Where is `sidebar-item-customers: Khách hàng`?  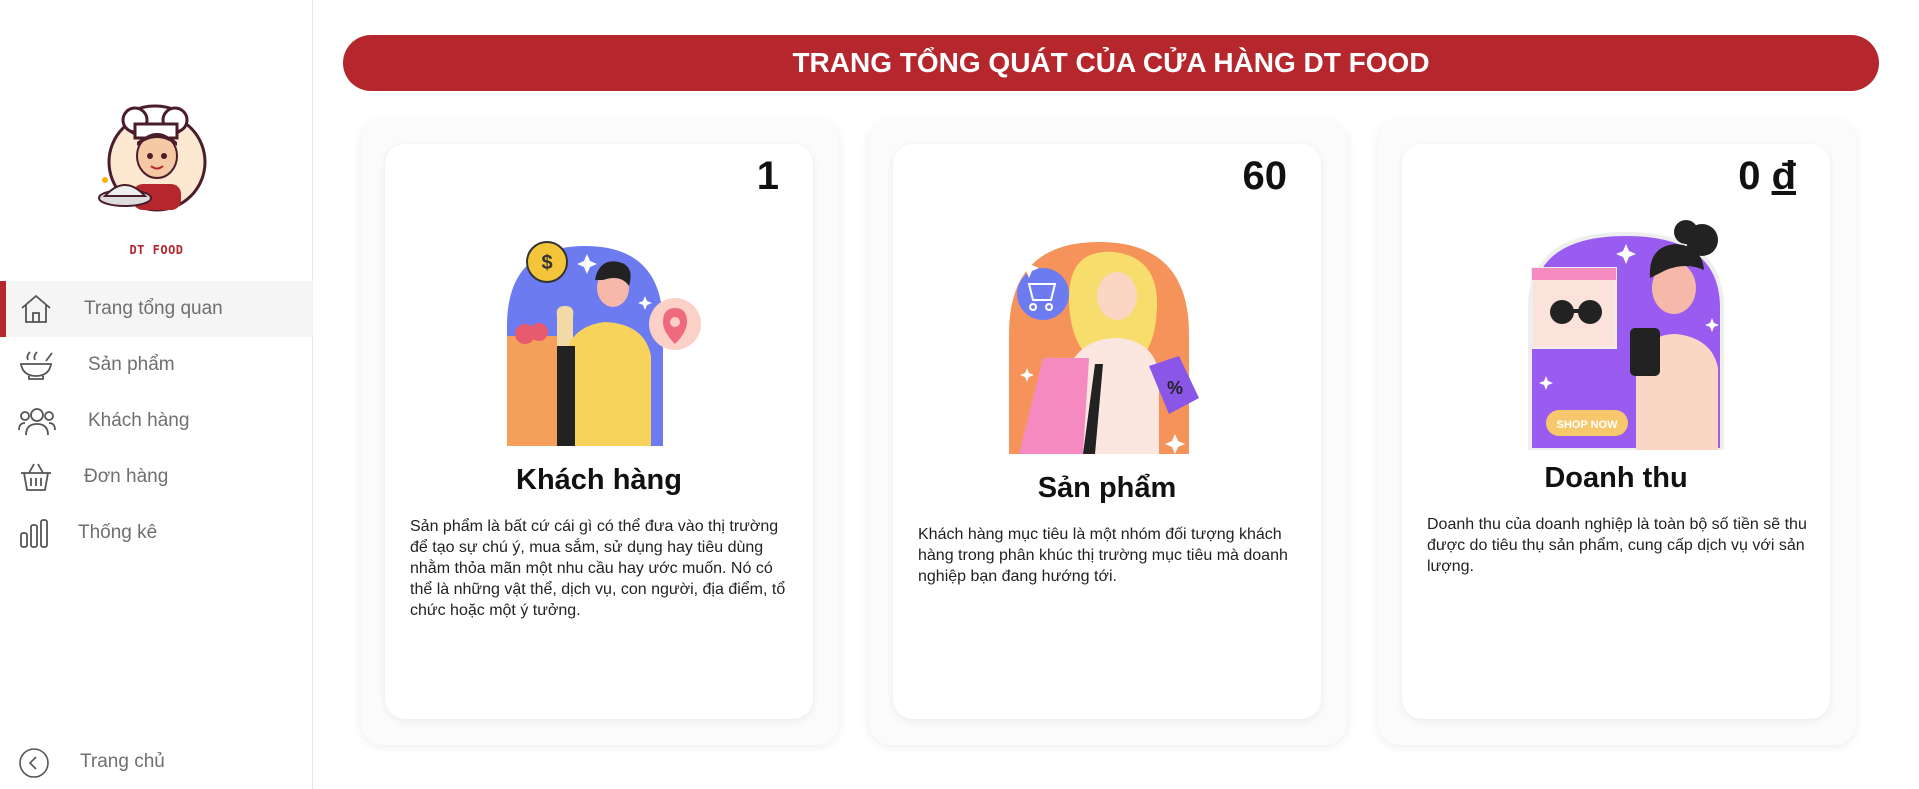
sidebar-item-customers: Khách hàng is located at coordinates (156, 421).